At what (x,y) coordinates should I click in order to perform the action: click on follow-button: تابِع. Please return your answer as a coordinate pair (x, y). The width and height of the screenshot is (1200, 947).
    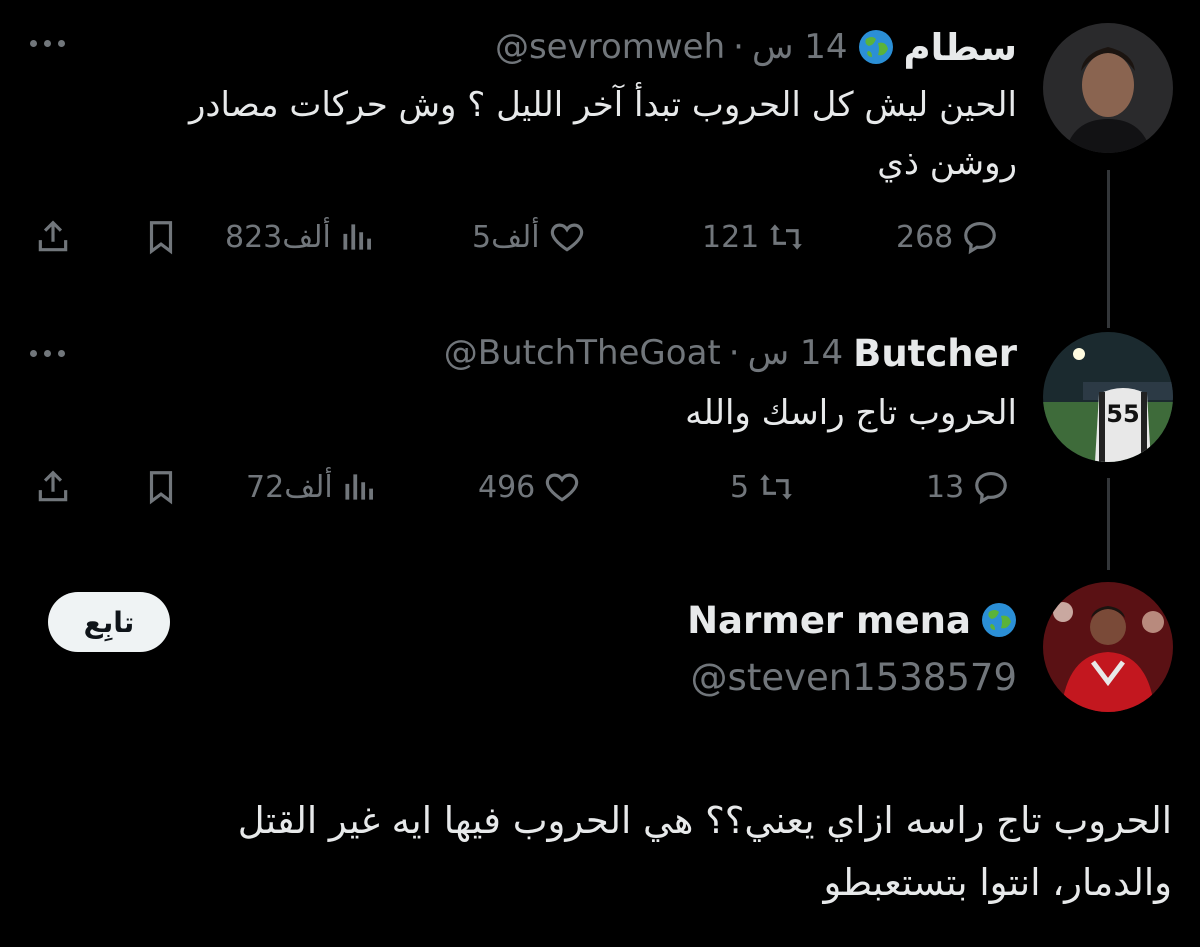
    Looking at the image, I should click on (109, 622).